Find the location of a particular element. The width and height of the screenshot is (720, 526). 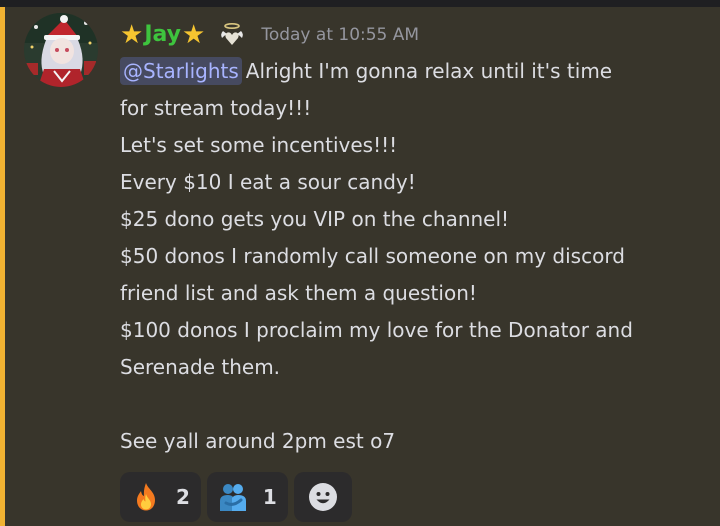

message-header: ★ Jay ★ Today at 10:55 AM is located at coordinates (269, 35).